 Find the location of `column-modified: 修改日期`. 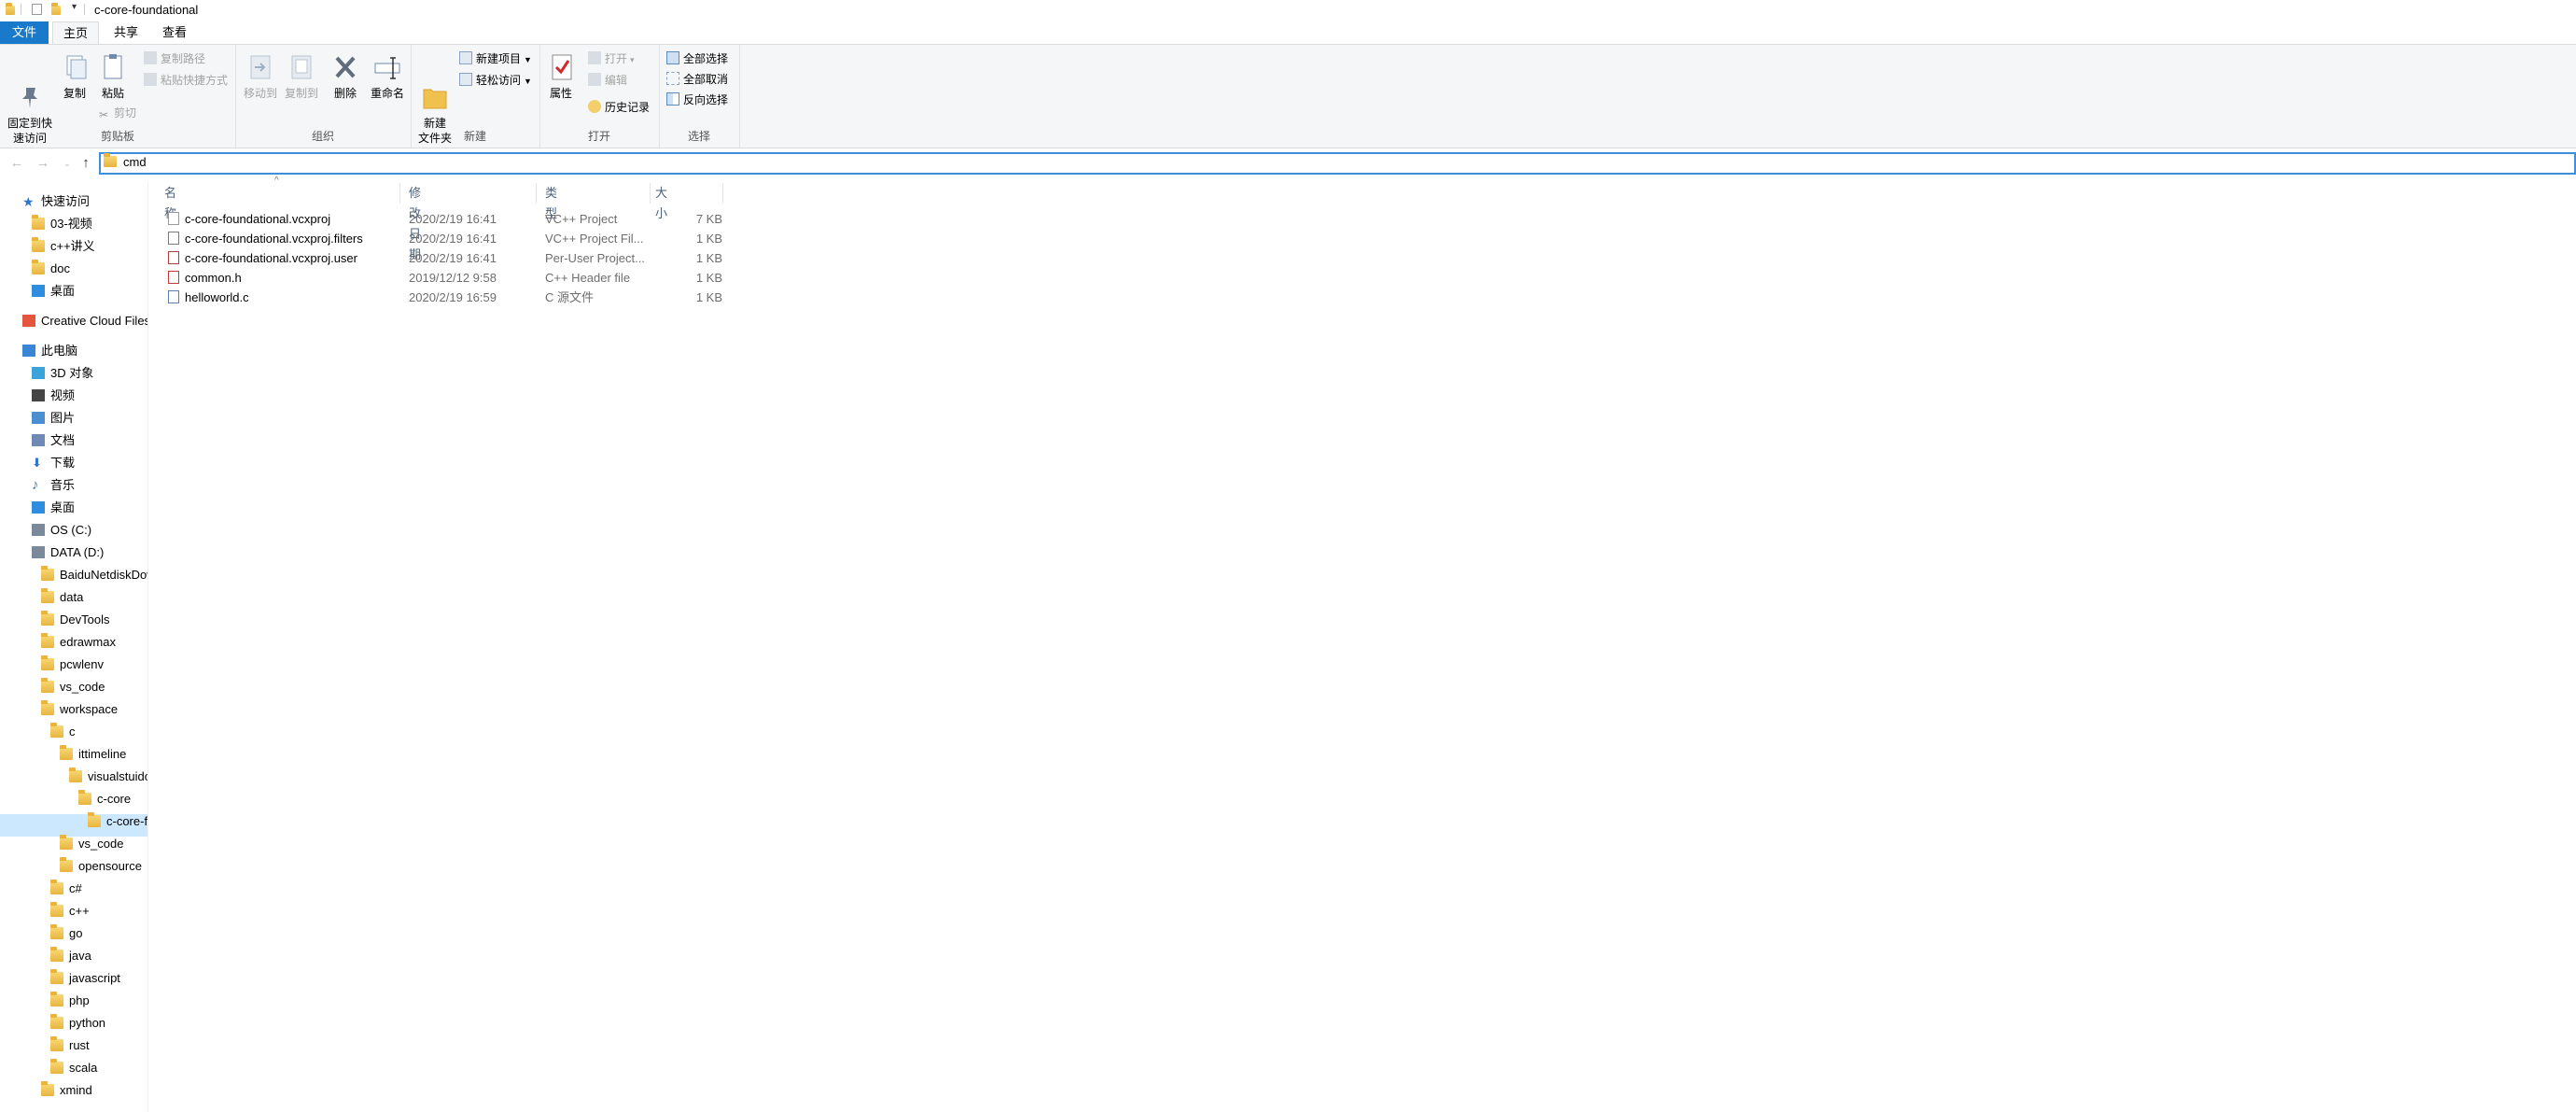

column-modified: 修改日期 is located at coordinates (415, 222).